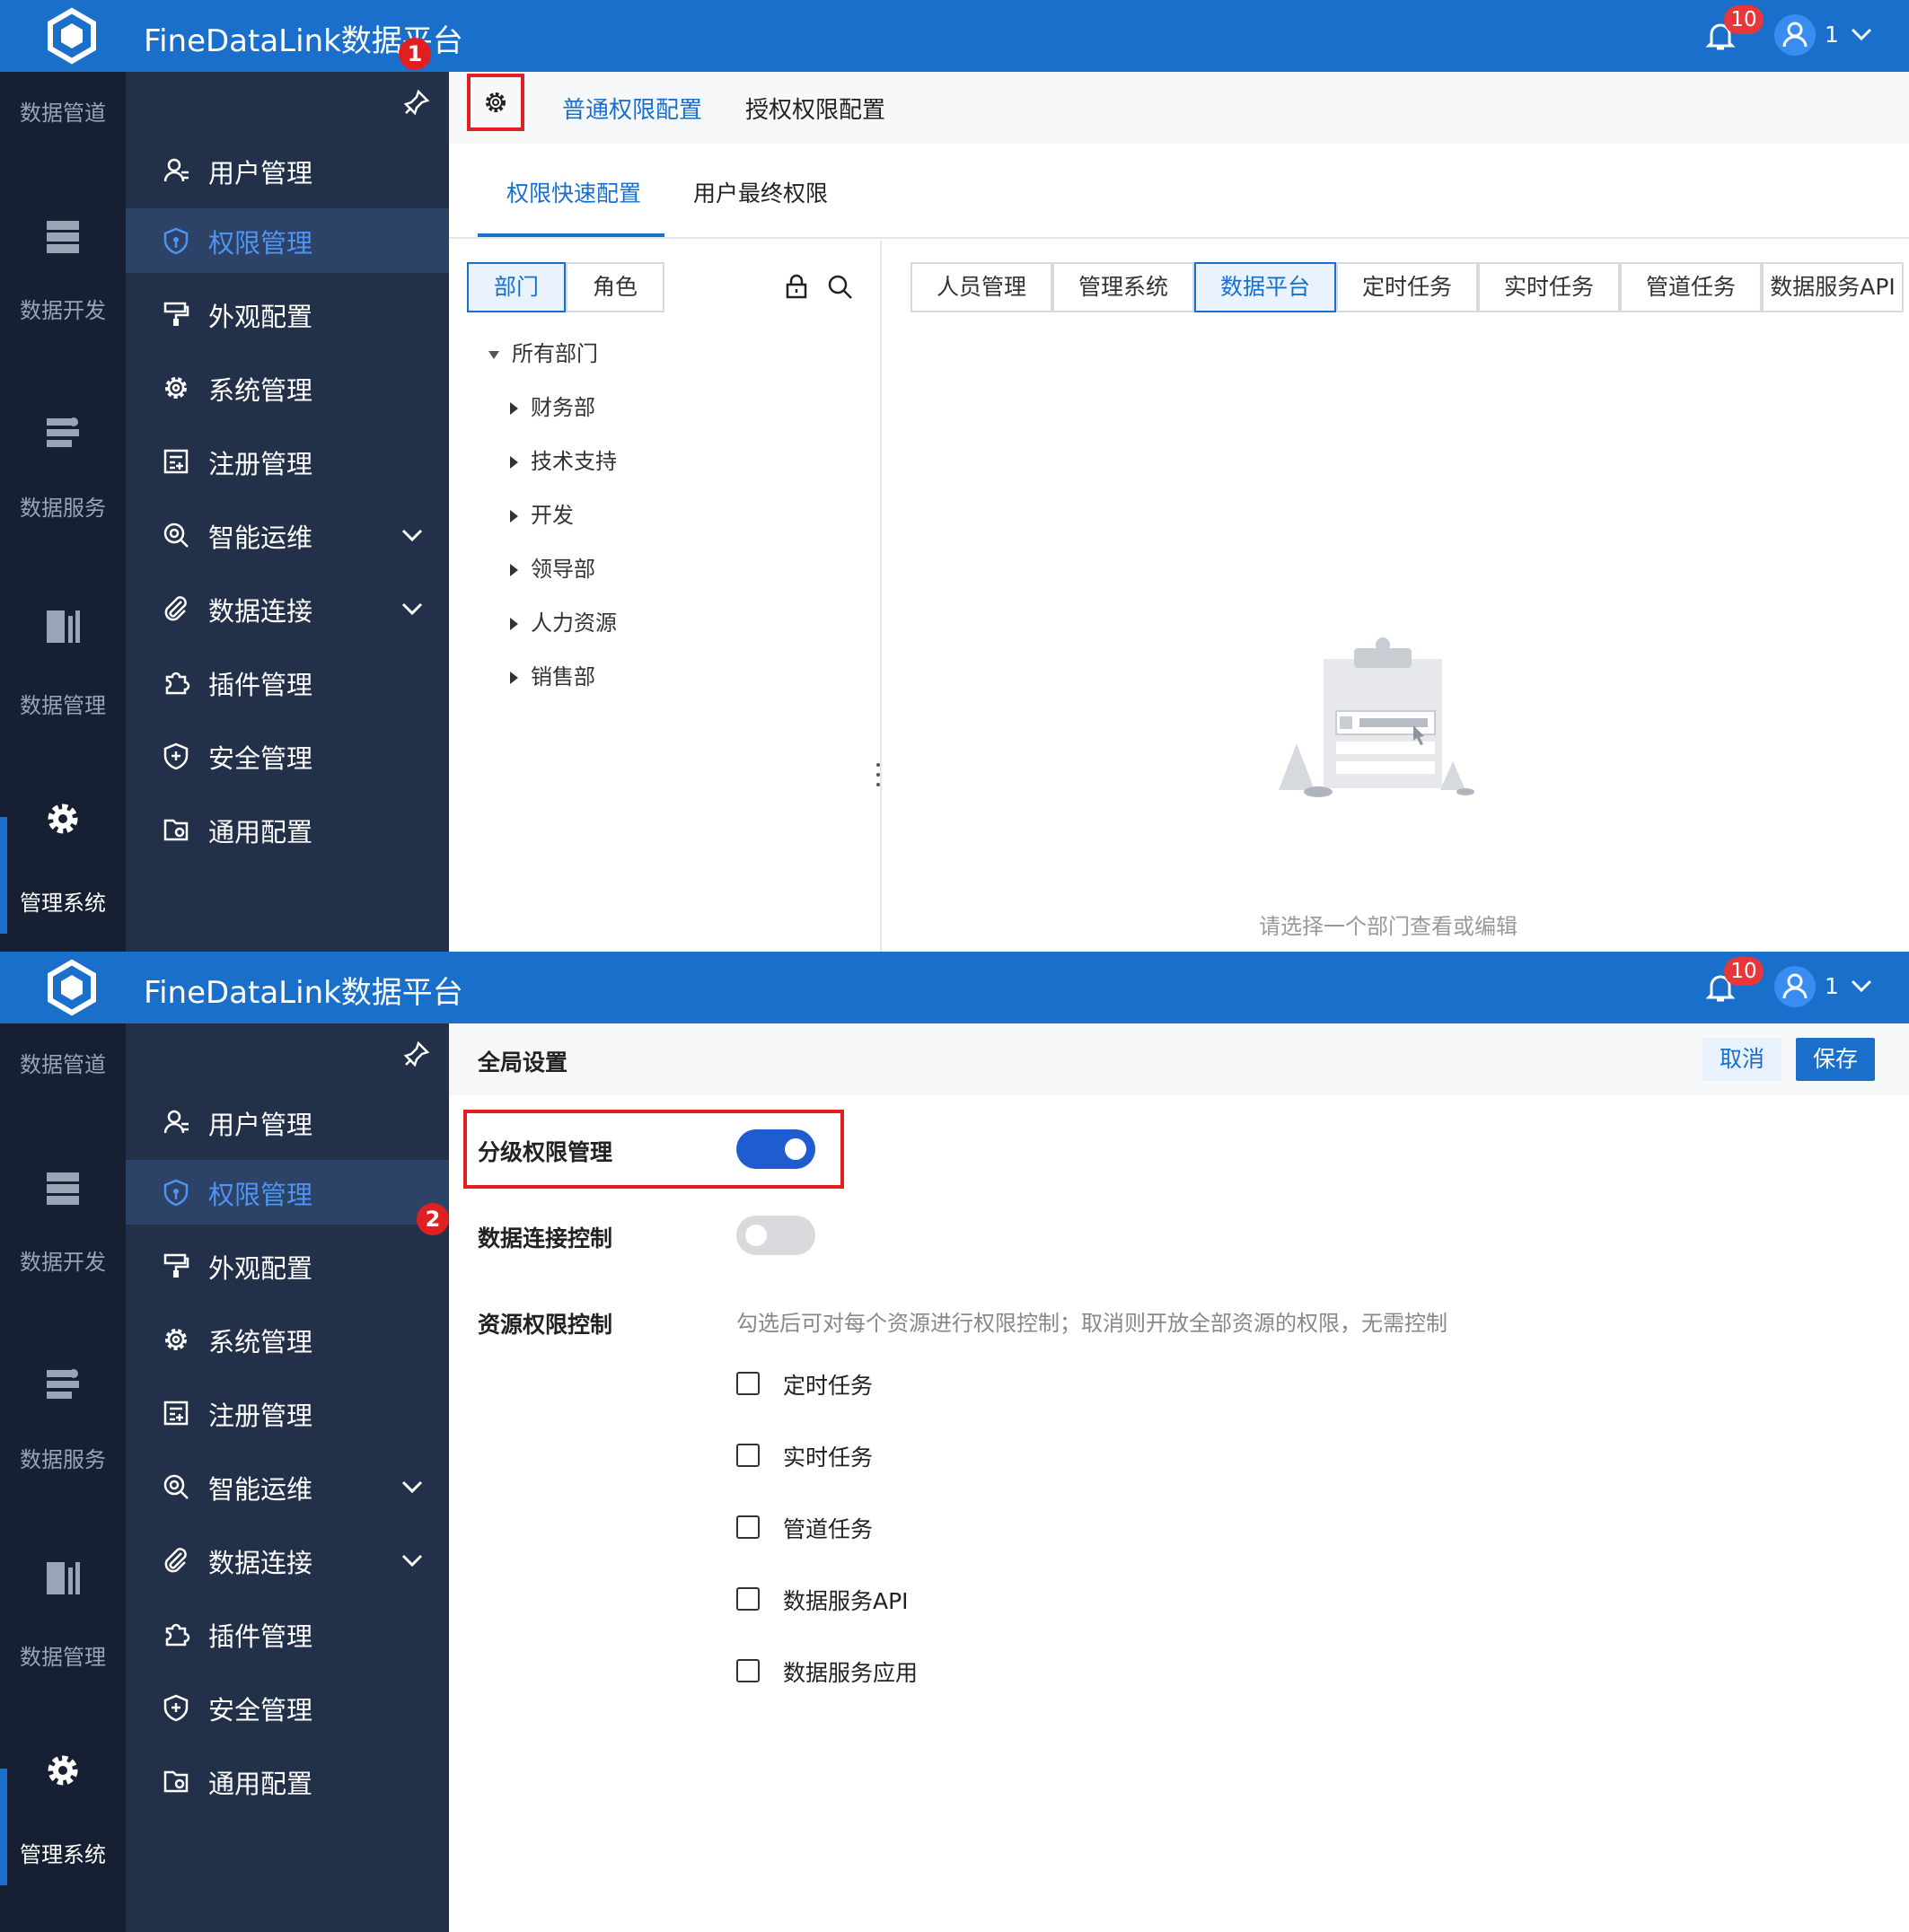 The width and height of the screenshot is (1909, 1932). I want to click on tree-node: 领导部, so click(552, 567).